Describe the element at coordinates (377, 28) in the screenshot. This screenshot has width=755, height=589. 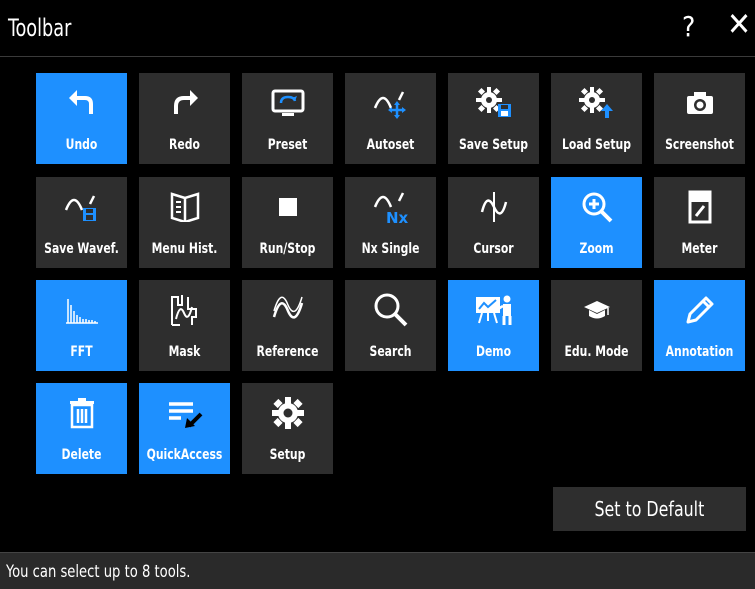
I see `title-bar: Toolbar ? ✕` at that location.